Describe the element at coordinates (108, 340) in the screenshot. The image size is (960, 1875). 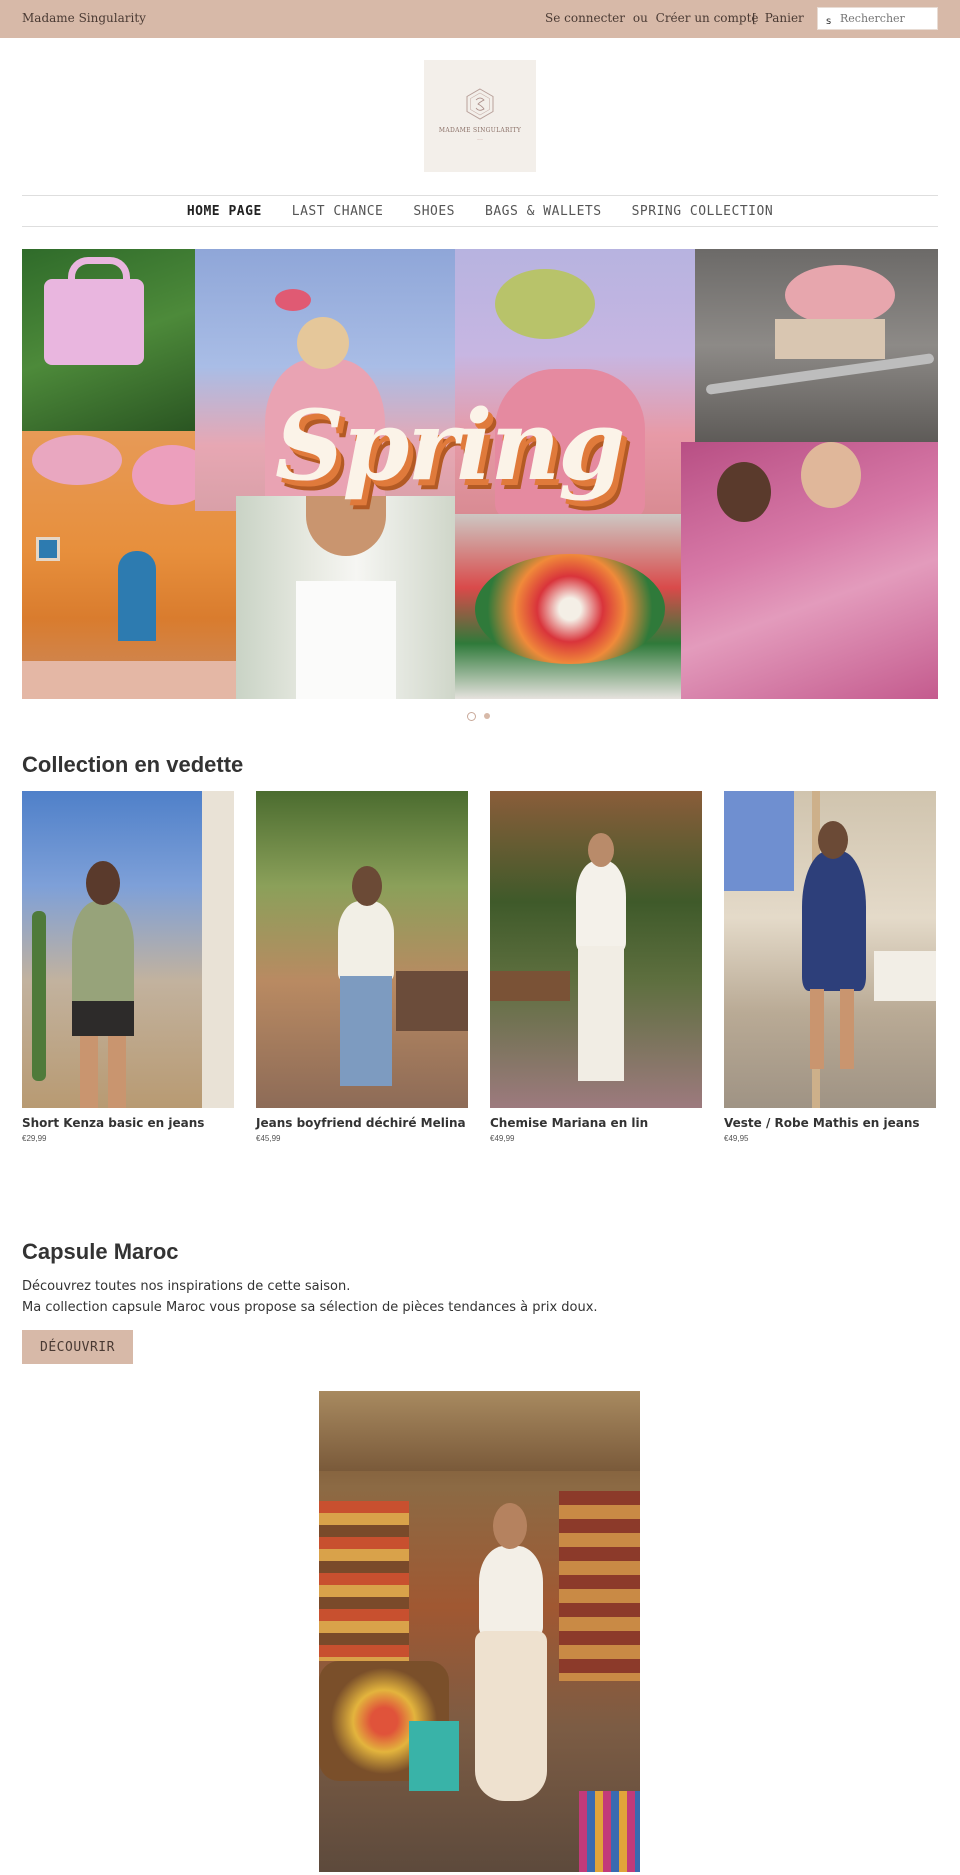
I see `hero-photo-pink-bag` at that location.